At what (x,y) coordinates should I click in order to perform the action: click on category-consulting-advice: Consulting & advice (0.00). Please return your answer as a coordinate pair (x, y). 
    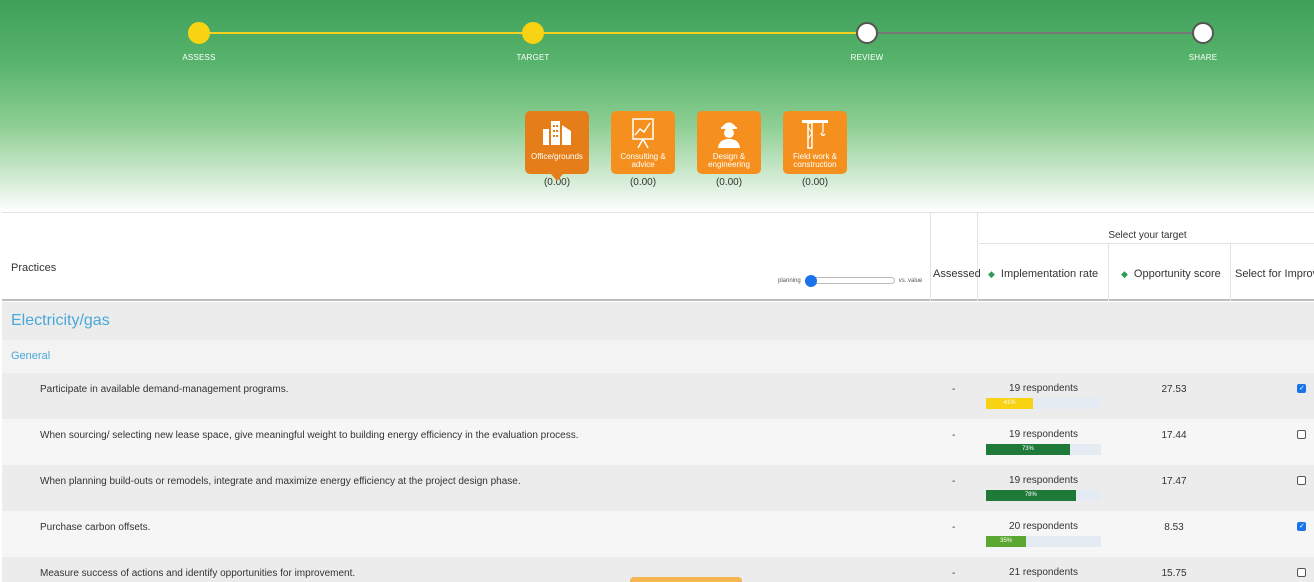
    Looking at the image, I should click on (643, 149).